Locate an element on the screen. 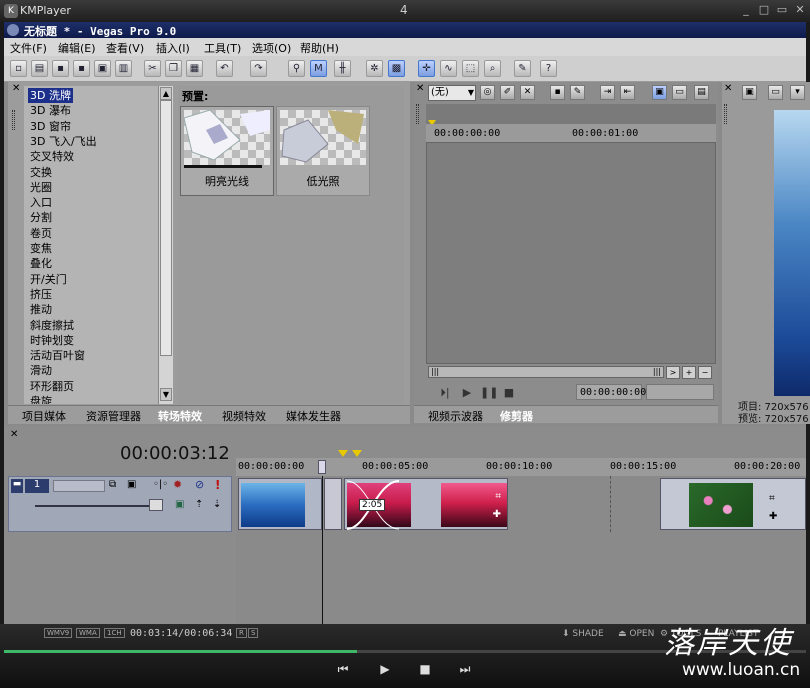 Image resolution: width=810 pixels, height=688 pixels. loop-end-icon is located at coordinates (357, 453).